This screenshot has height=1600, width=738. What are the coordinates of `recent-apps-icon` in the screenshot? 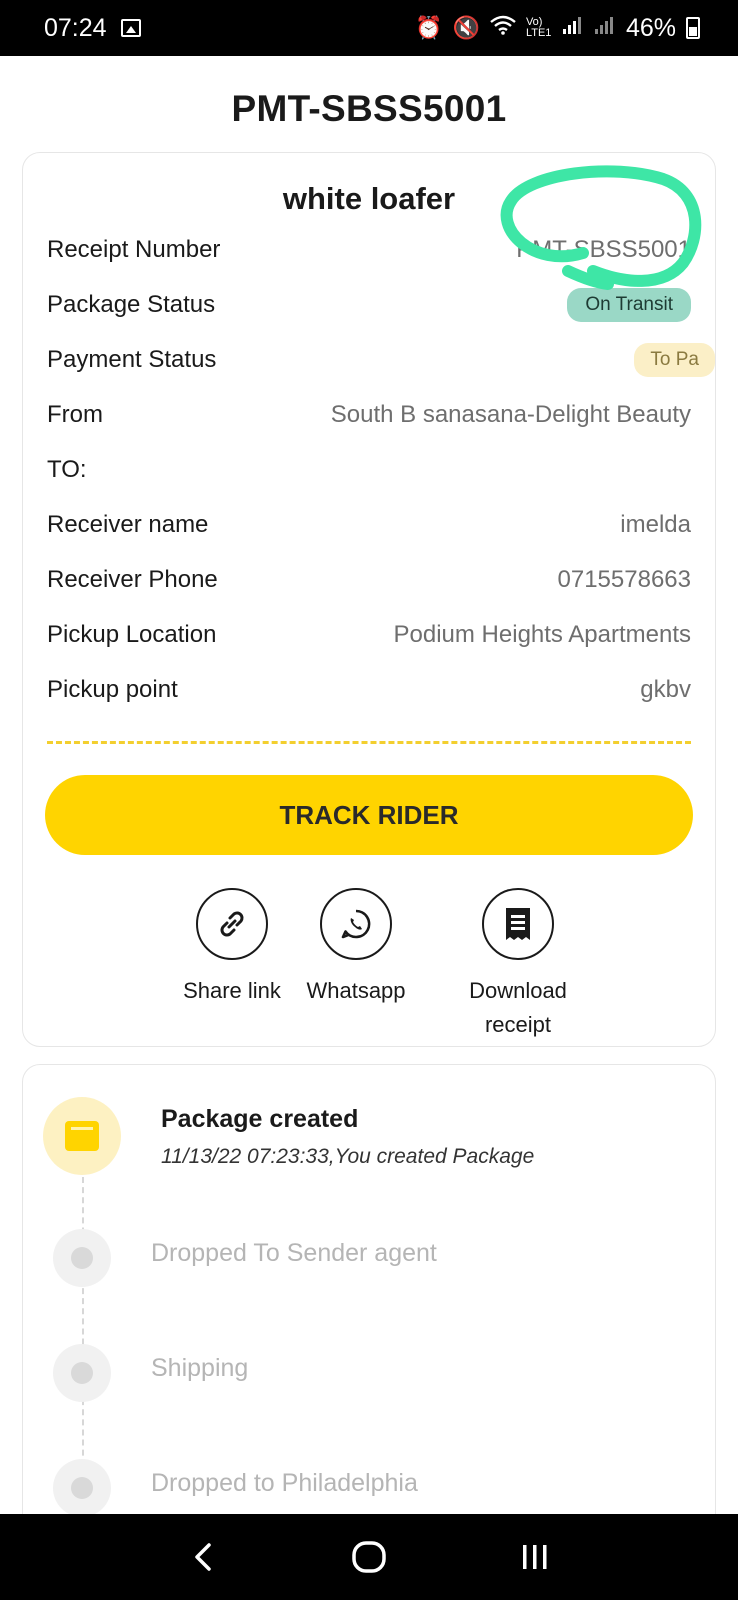 It's located at (535, 1557).